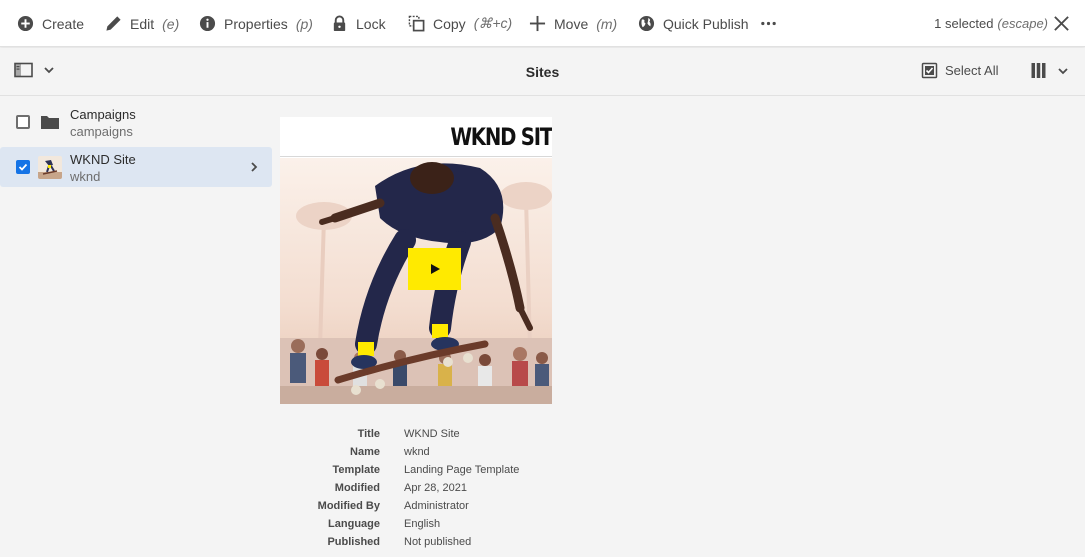 The width and height of the screenshot is (1085, 557). I want to click on selection-hint: (escape), so click(1022, 23).